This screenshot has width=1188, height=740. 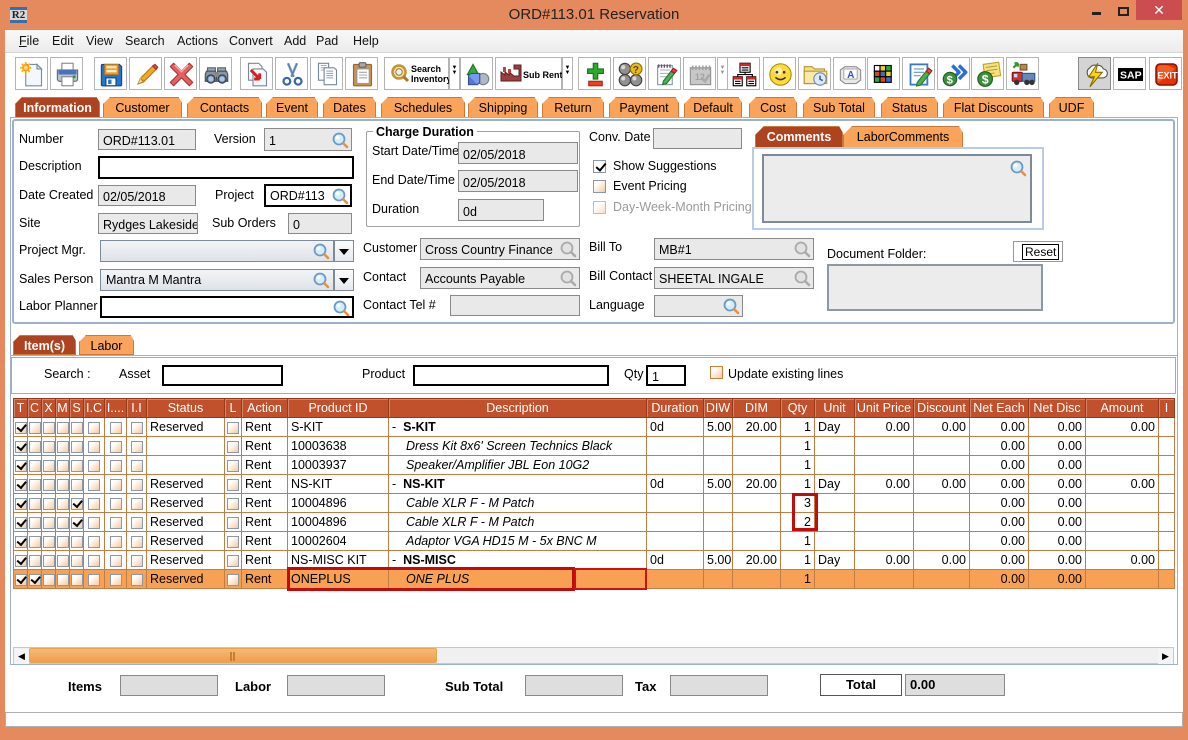 I want to click on svg-text: Sub Rent, so click(x=542, y=75).